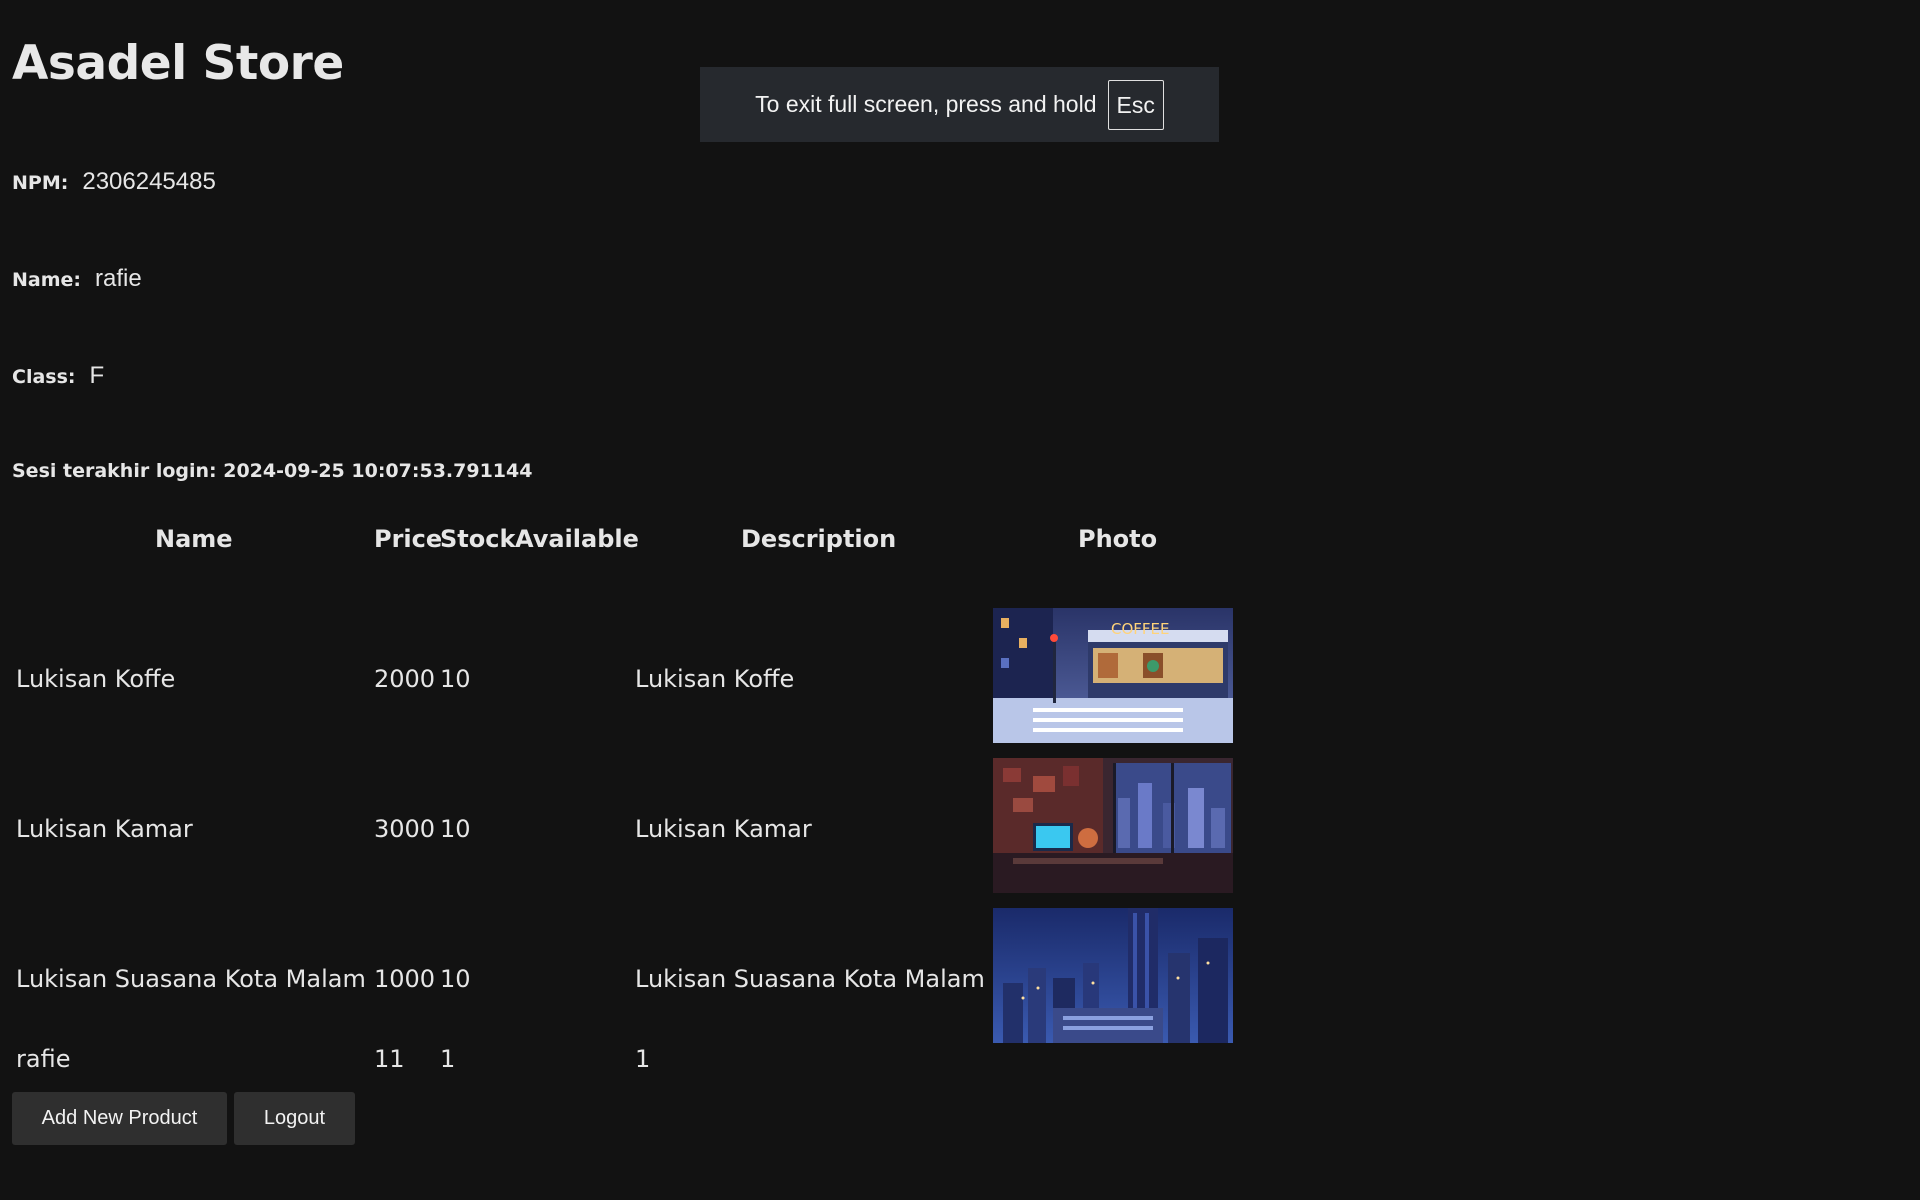 The width and height of the screenshot is (1920, 1200). I want to click on header-stock: Stock, so click(478, 539).